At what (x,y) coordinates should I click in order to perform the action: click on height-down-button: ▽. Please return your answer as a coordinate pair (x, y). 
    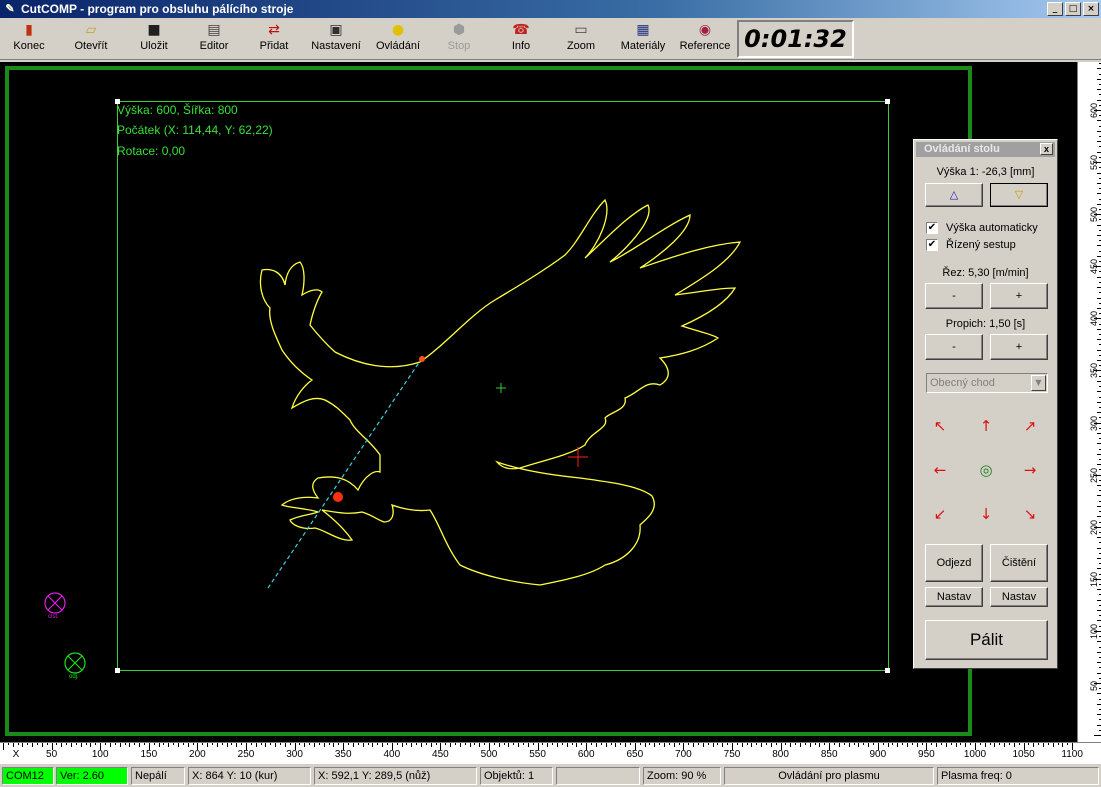
    Looking at the image, I should click on (1019, 195).